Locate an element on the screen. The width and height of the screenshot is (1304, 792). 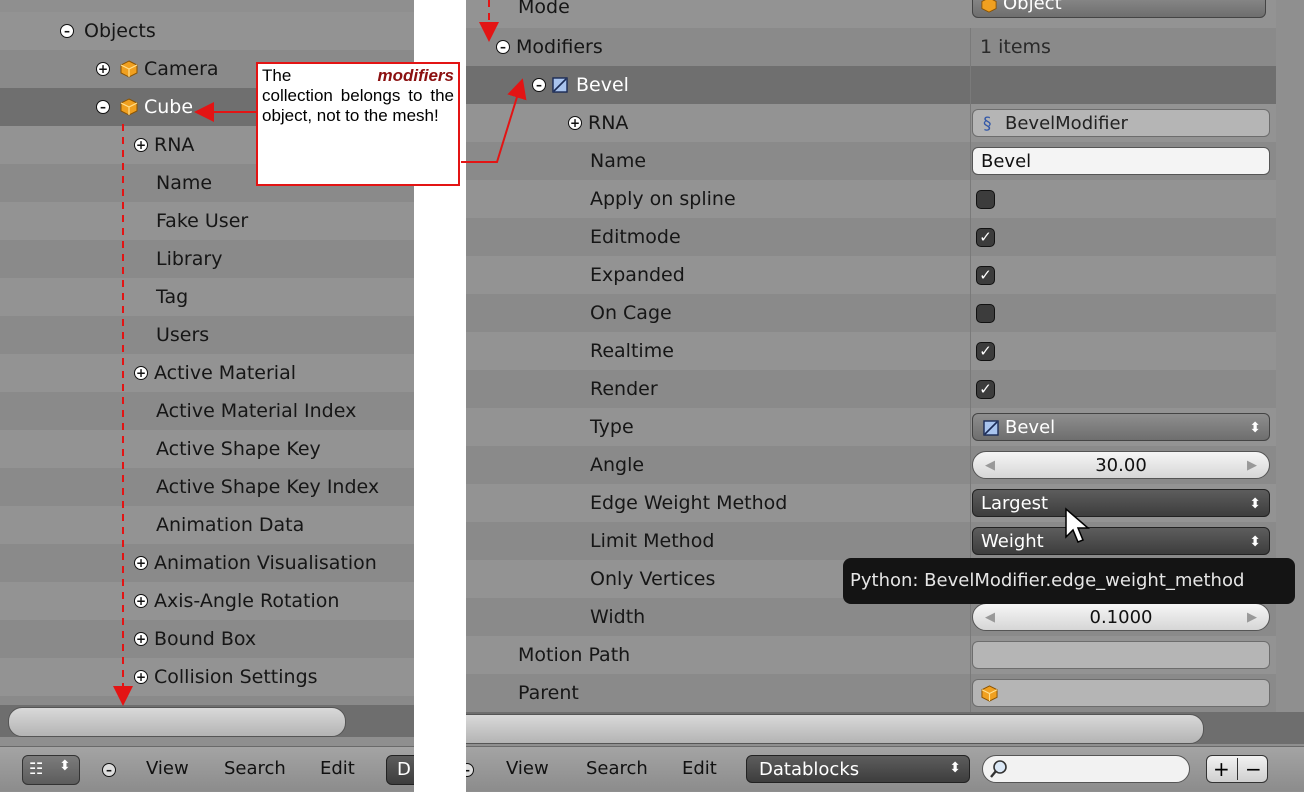
on-cage-checkbox is located at coordinates (985, 313).